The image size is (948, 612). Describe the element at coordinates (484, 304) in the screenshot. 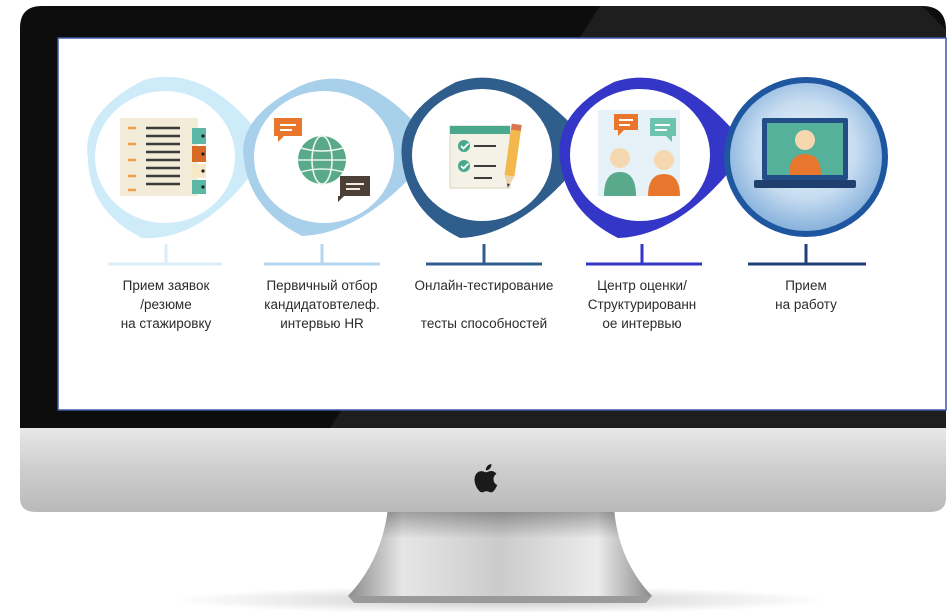

I see `stage-label-testing: Онлайн-тестирование тесты способностей` at that location.